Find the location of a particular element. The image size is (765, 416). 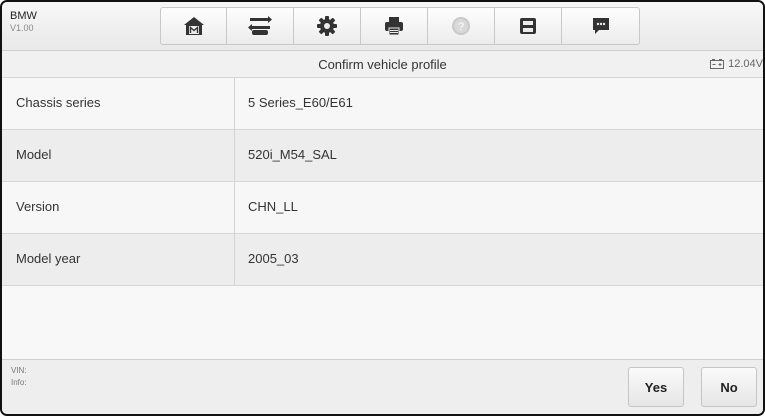

table-row: Model 520i_M54_SAL is located at coordinates (382, 156).